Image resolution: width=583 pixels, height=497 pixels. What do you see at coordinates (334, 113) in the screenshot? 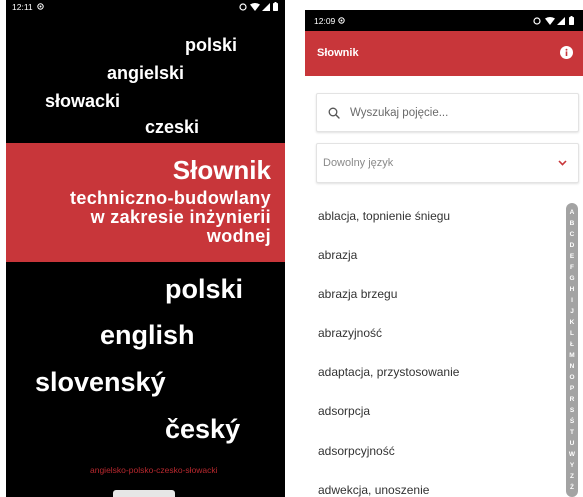
I see `search-icon` at bounding box center [334, 113].